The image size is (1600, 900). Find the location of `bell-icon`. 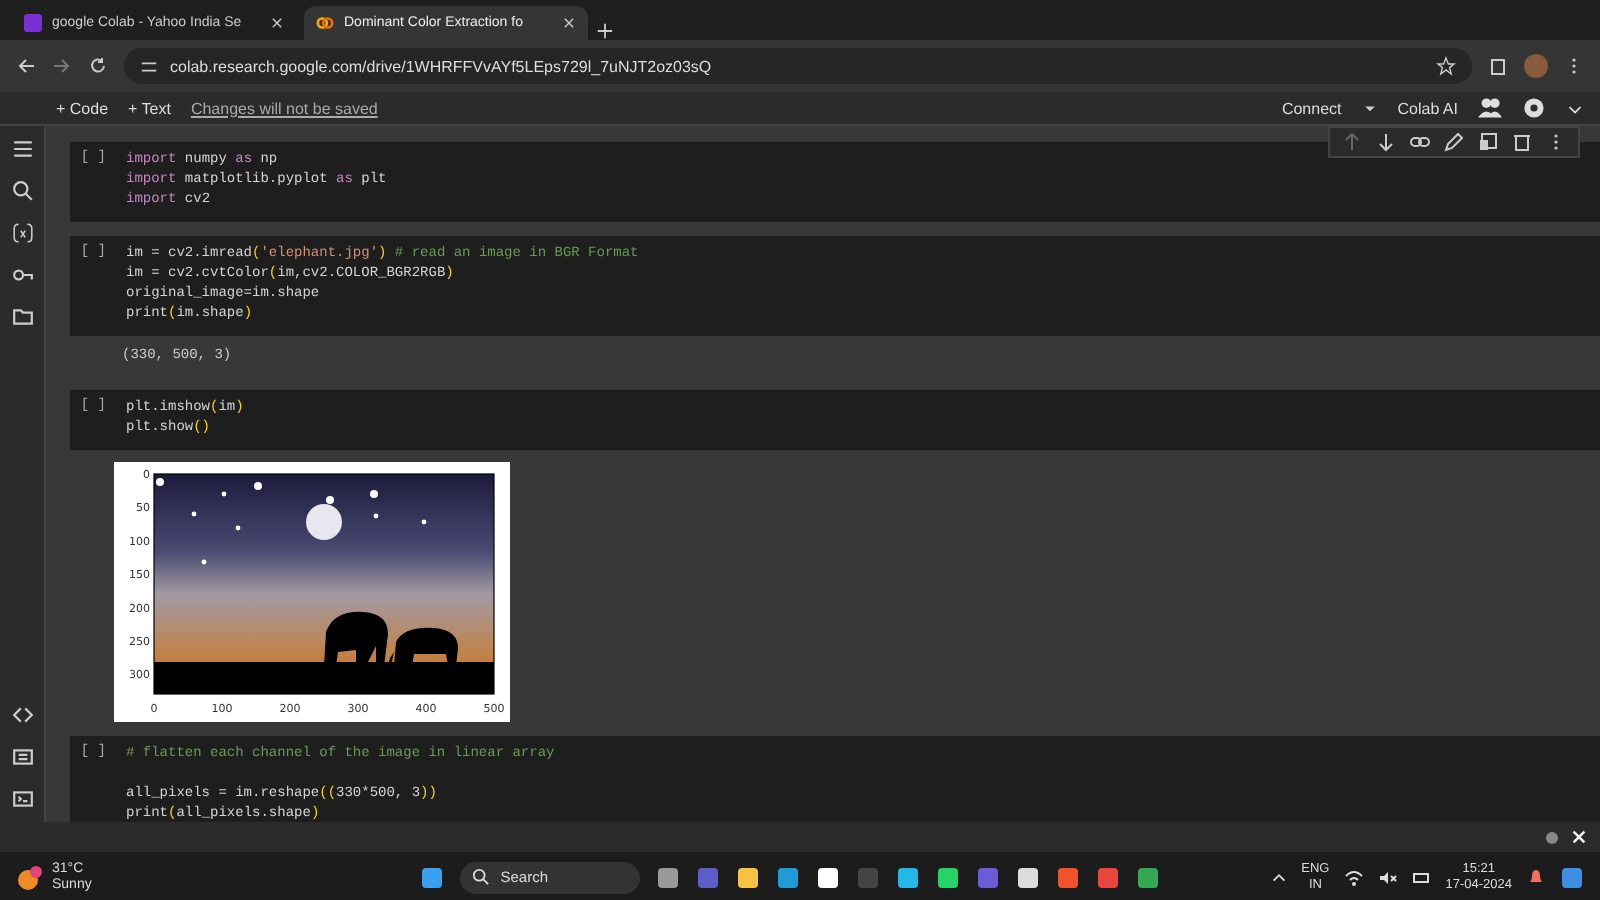

bell-icon is located at coordinates (1536, 877).